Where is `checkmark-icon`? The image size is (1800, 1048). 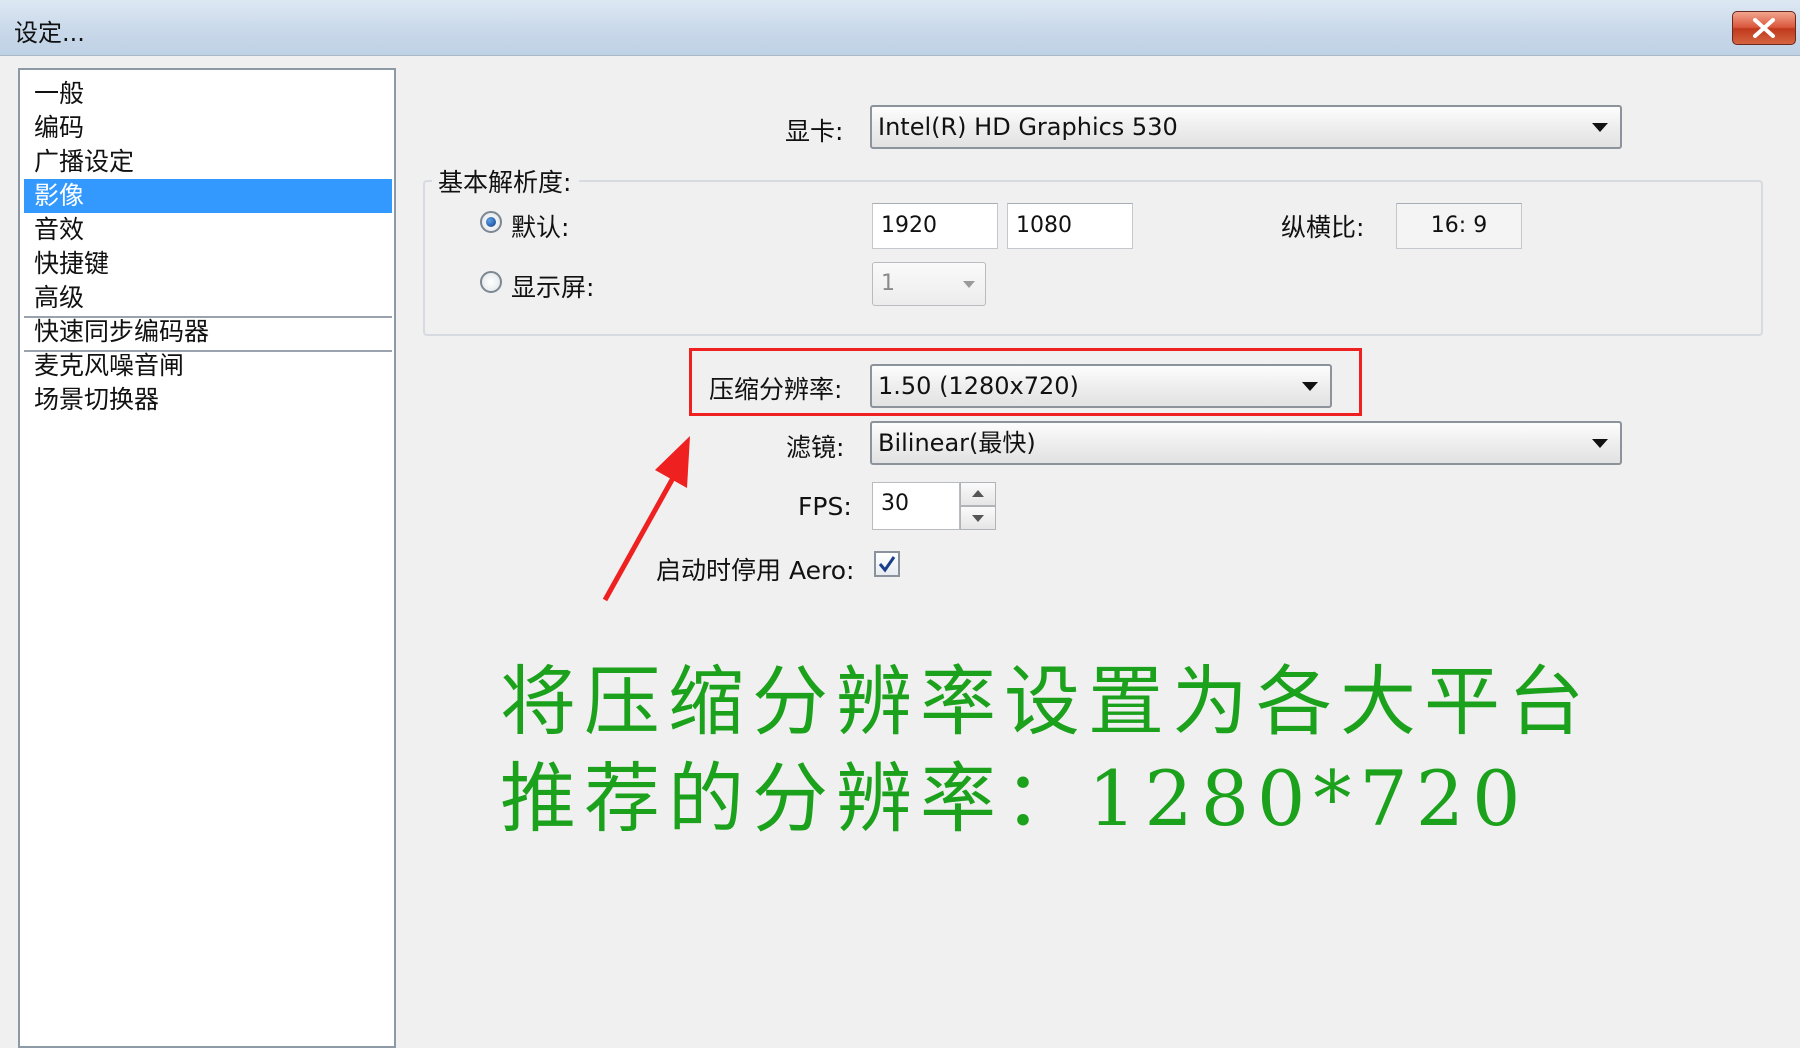 checkmark-icon is located at coordinates (887, 564).